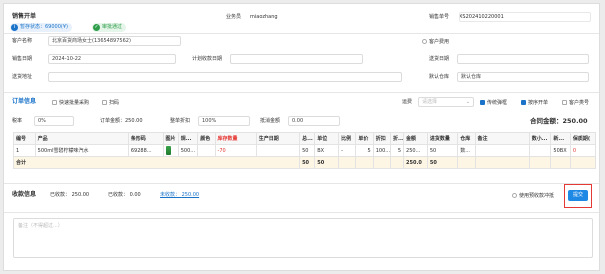  What do you see at coordinates (145, 138) in the screenshot?
I see `col-header: 条形码` at bounding box center [145, 138].